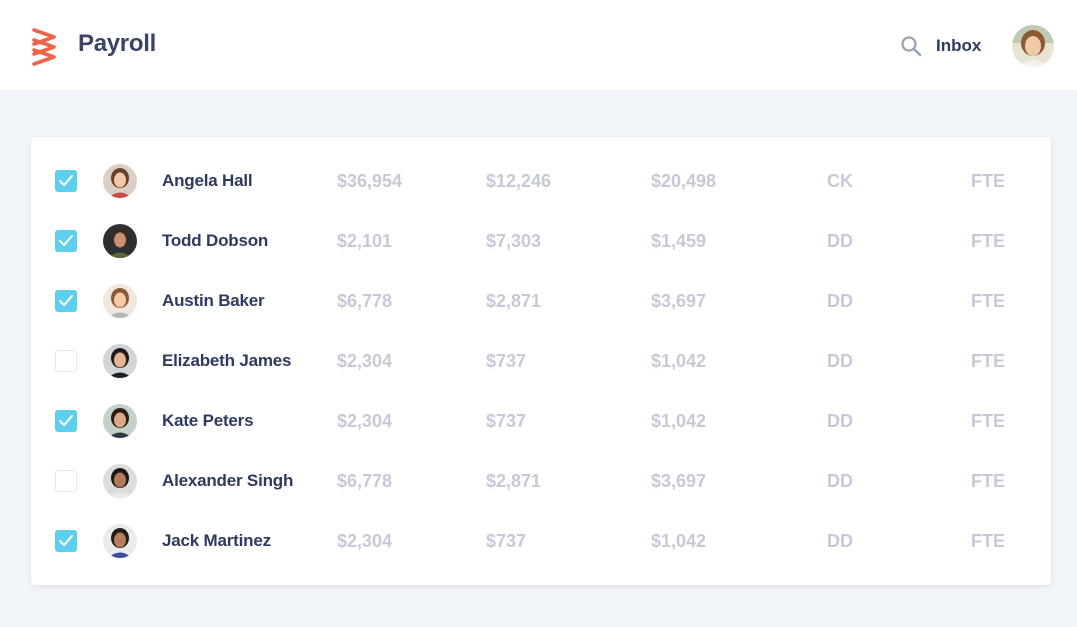 This screenshot has height=627, width=1077. Describe the element at coordinates (45, 46) in the screenshot. I see `app-logo-icon` at that location.